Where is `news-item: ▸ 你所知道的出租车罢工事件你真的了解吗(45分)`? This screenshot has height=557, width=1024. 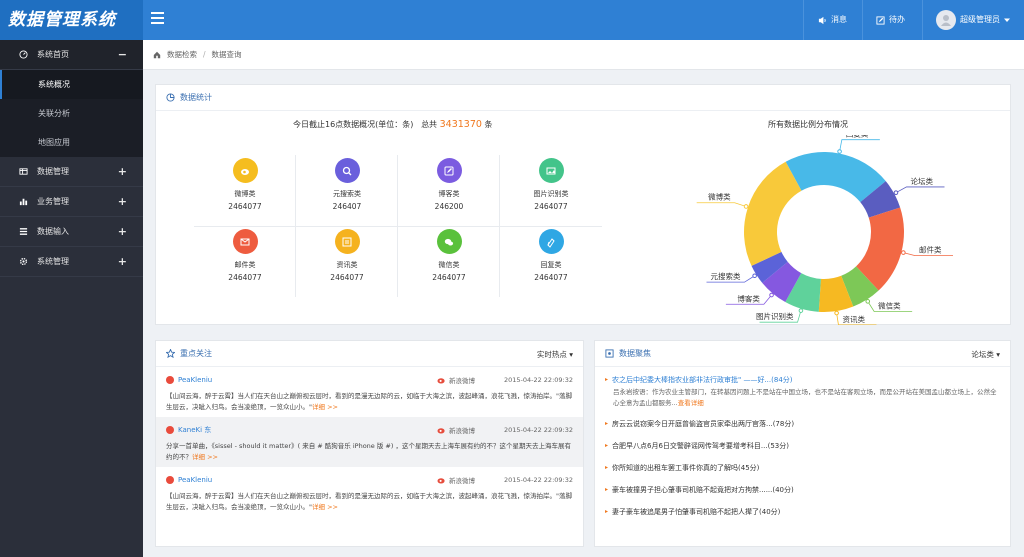 news-item: ▸ 你所知道的出租车罢工事件你真的了解吗(45分) is located at coordinates (802, 468).